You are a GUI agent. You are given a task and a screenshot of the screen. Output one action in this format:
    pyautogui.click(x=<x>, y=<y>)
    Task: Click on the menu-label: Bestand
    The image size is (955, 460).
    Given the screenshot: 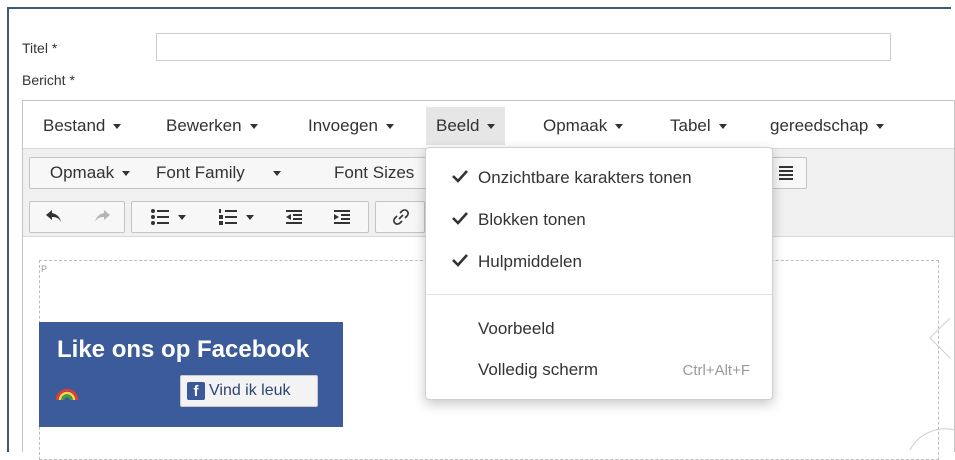 What is the action you would take?
    pyautogui.click(x=74, y=125)
    